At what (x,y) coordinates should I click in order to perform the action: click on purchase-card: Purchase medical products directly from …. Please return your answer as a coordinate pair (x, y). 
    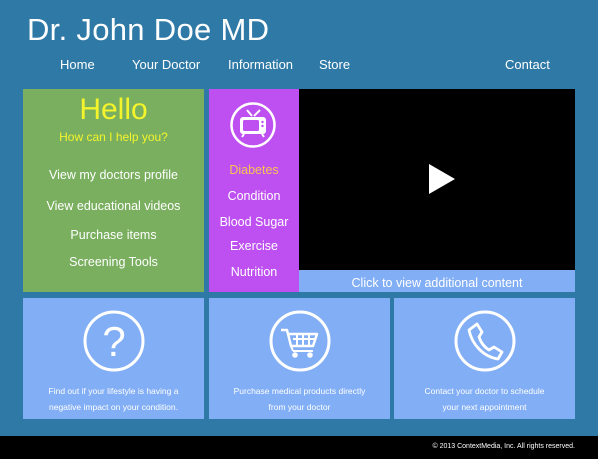
    Looking at the image, I should click on (299, 358).